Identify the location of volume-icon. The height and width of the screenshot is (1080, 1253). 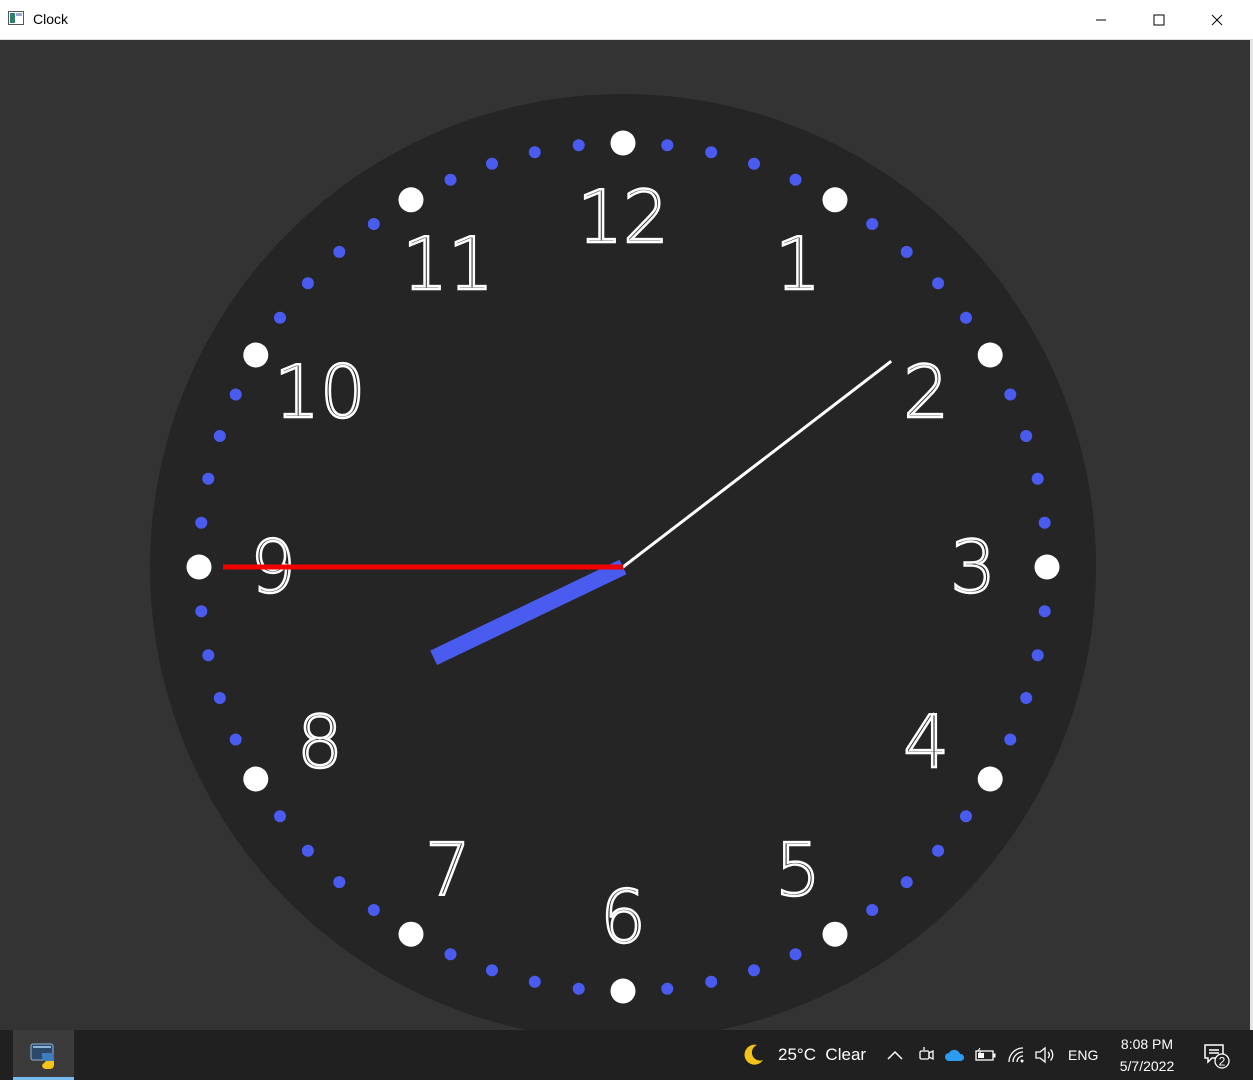
(1044, 1055).